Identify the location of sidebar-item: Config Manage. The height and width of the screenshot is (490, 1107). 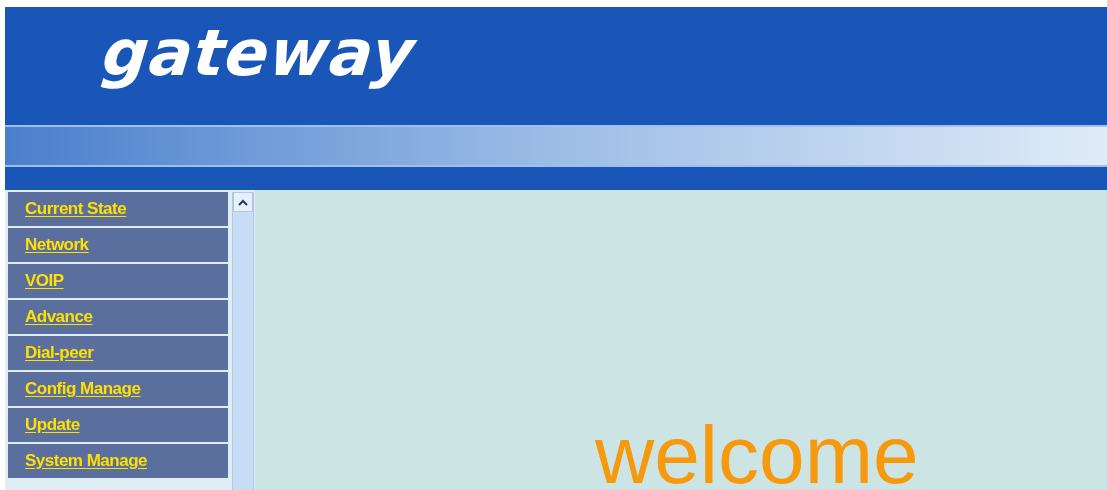
(118, 389).